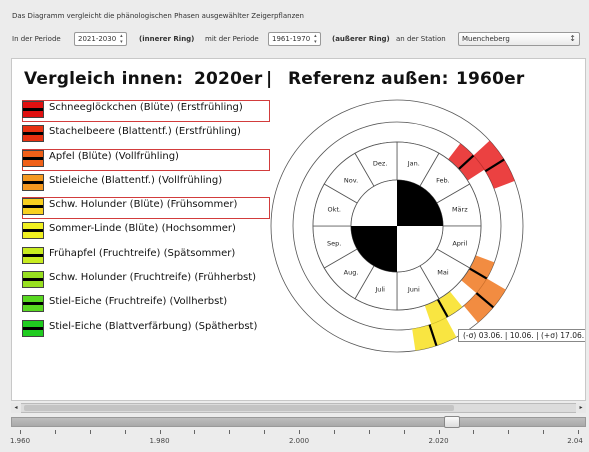 This screenshot has height=452, width=589. What do you see at coordinates (351, 181) in the screenshot?
I see `month-label: Nov.` at bounding box center [351, 181].